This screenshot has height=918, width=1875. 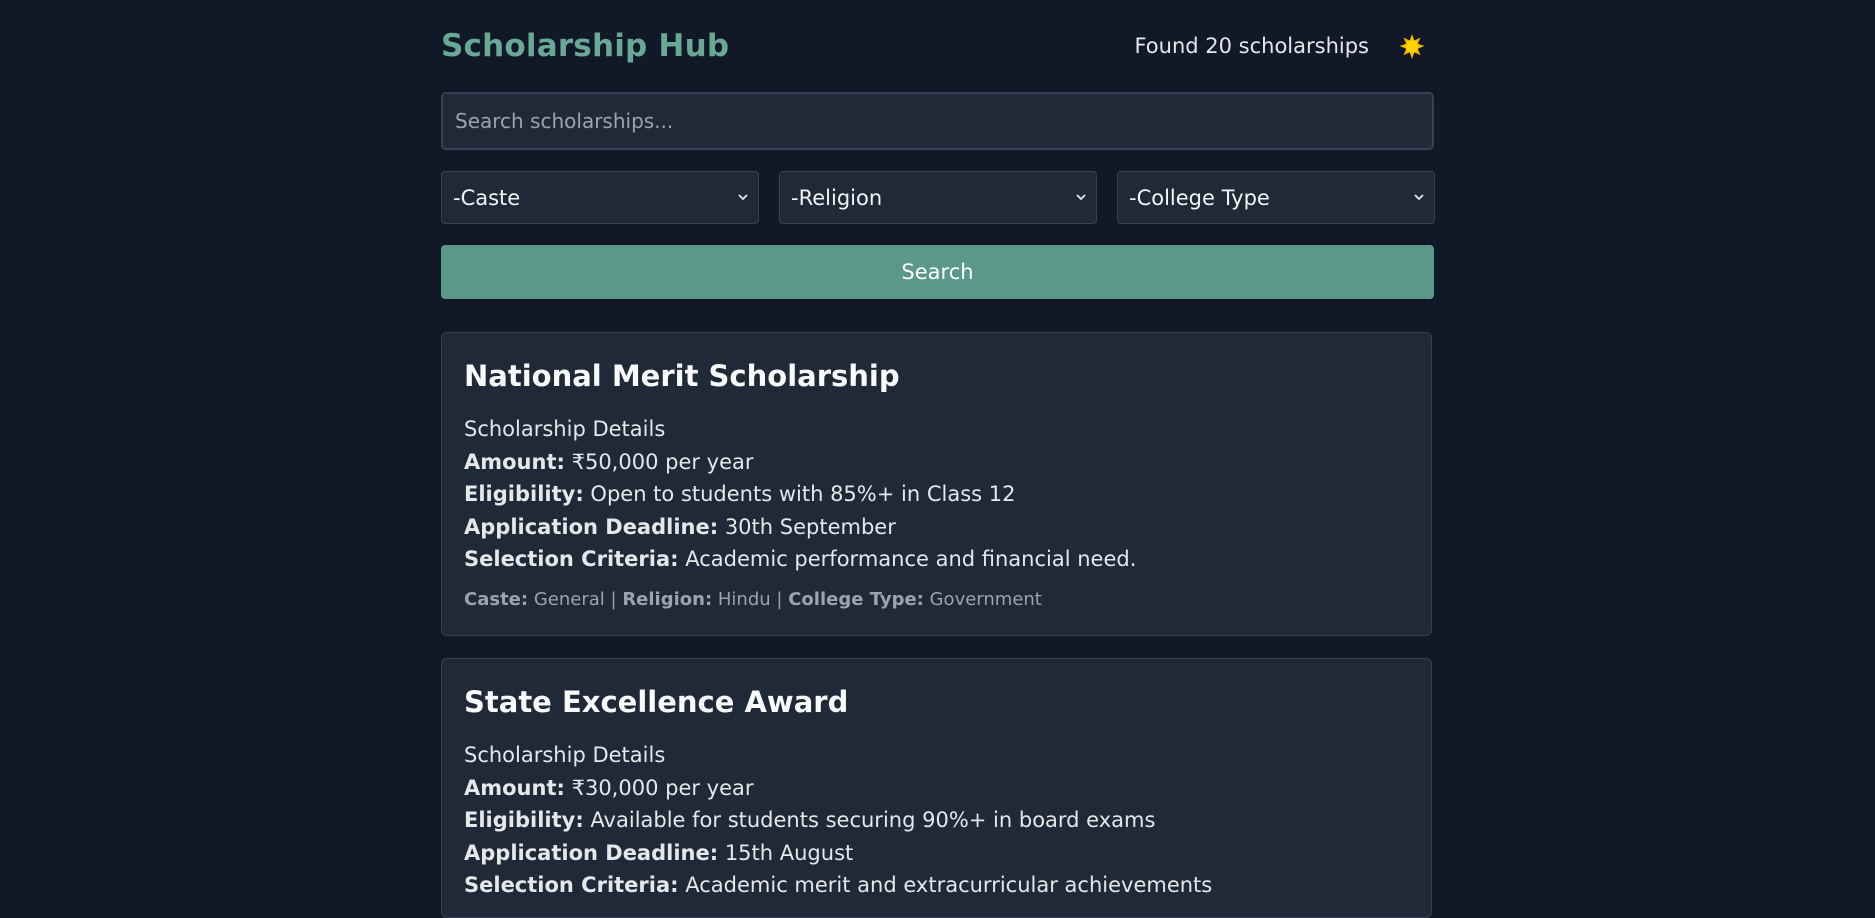 I want to click on amount-value: ₹50,000 per year, so click(x=662, y=461).